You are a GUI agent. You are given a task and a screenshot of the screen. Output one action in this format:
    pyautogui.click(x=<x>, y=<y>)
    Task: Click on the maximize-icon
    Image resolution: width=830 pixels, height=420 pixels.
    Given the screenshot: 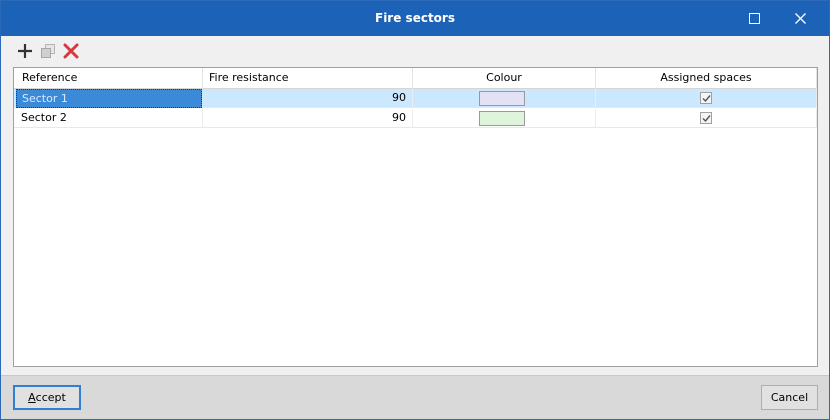 What is the action you would take?
    pyautogui.click(x=754, y=18)
    